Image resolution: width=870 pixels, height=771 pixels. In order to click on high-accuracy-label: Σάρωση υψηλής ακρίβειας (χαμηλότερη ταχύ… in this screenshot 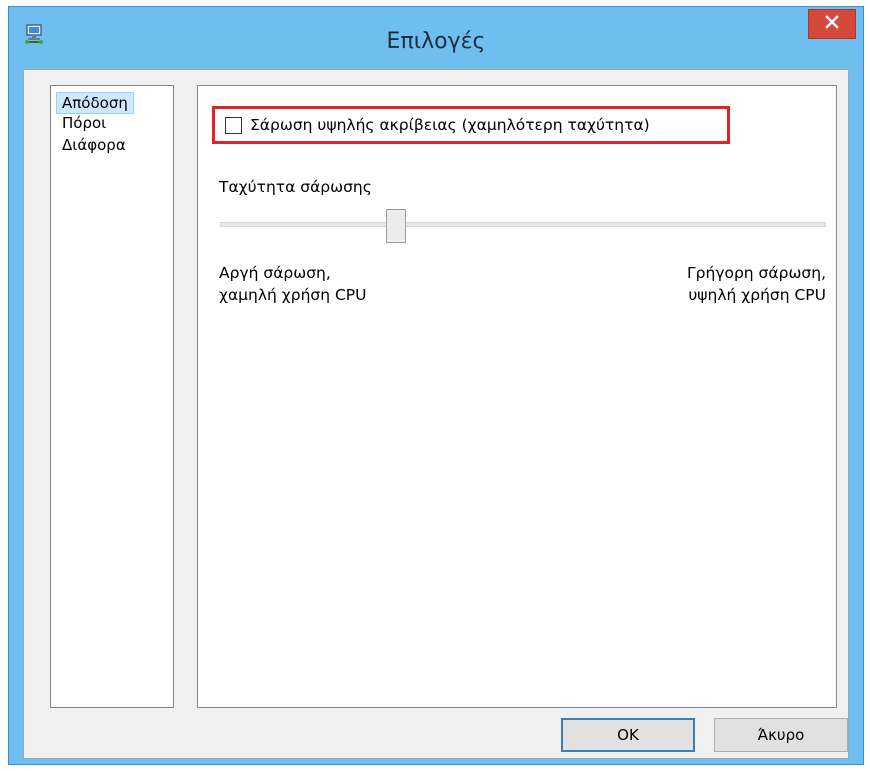, I will do `click(450, 125)`.